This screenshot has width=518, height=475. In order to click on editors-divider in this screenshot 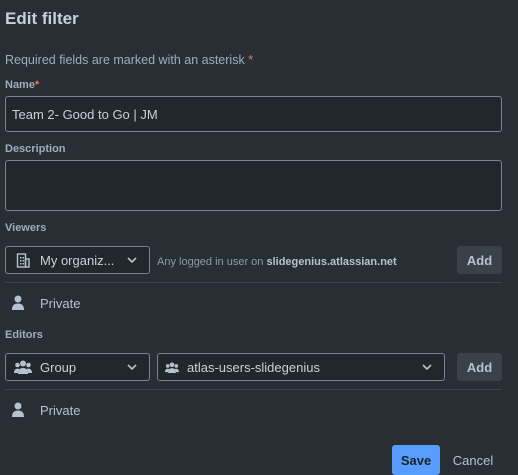, I will do `click(253, 389)`.